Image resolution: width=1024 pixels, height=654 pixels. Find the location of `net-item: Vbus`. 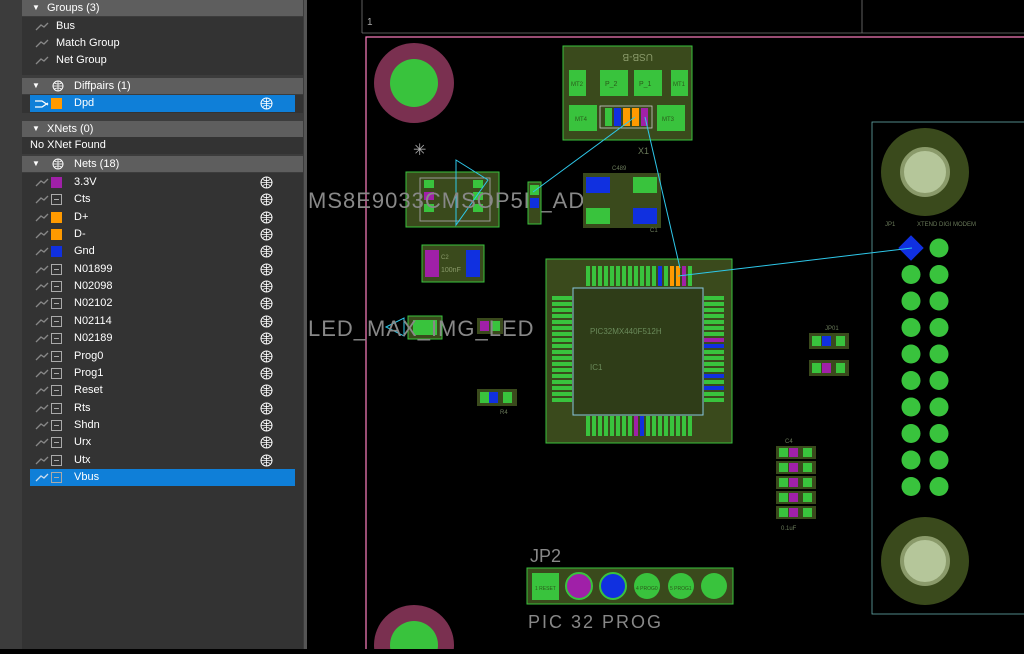

net-item: Vbus is located at coordinates (162, 477).